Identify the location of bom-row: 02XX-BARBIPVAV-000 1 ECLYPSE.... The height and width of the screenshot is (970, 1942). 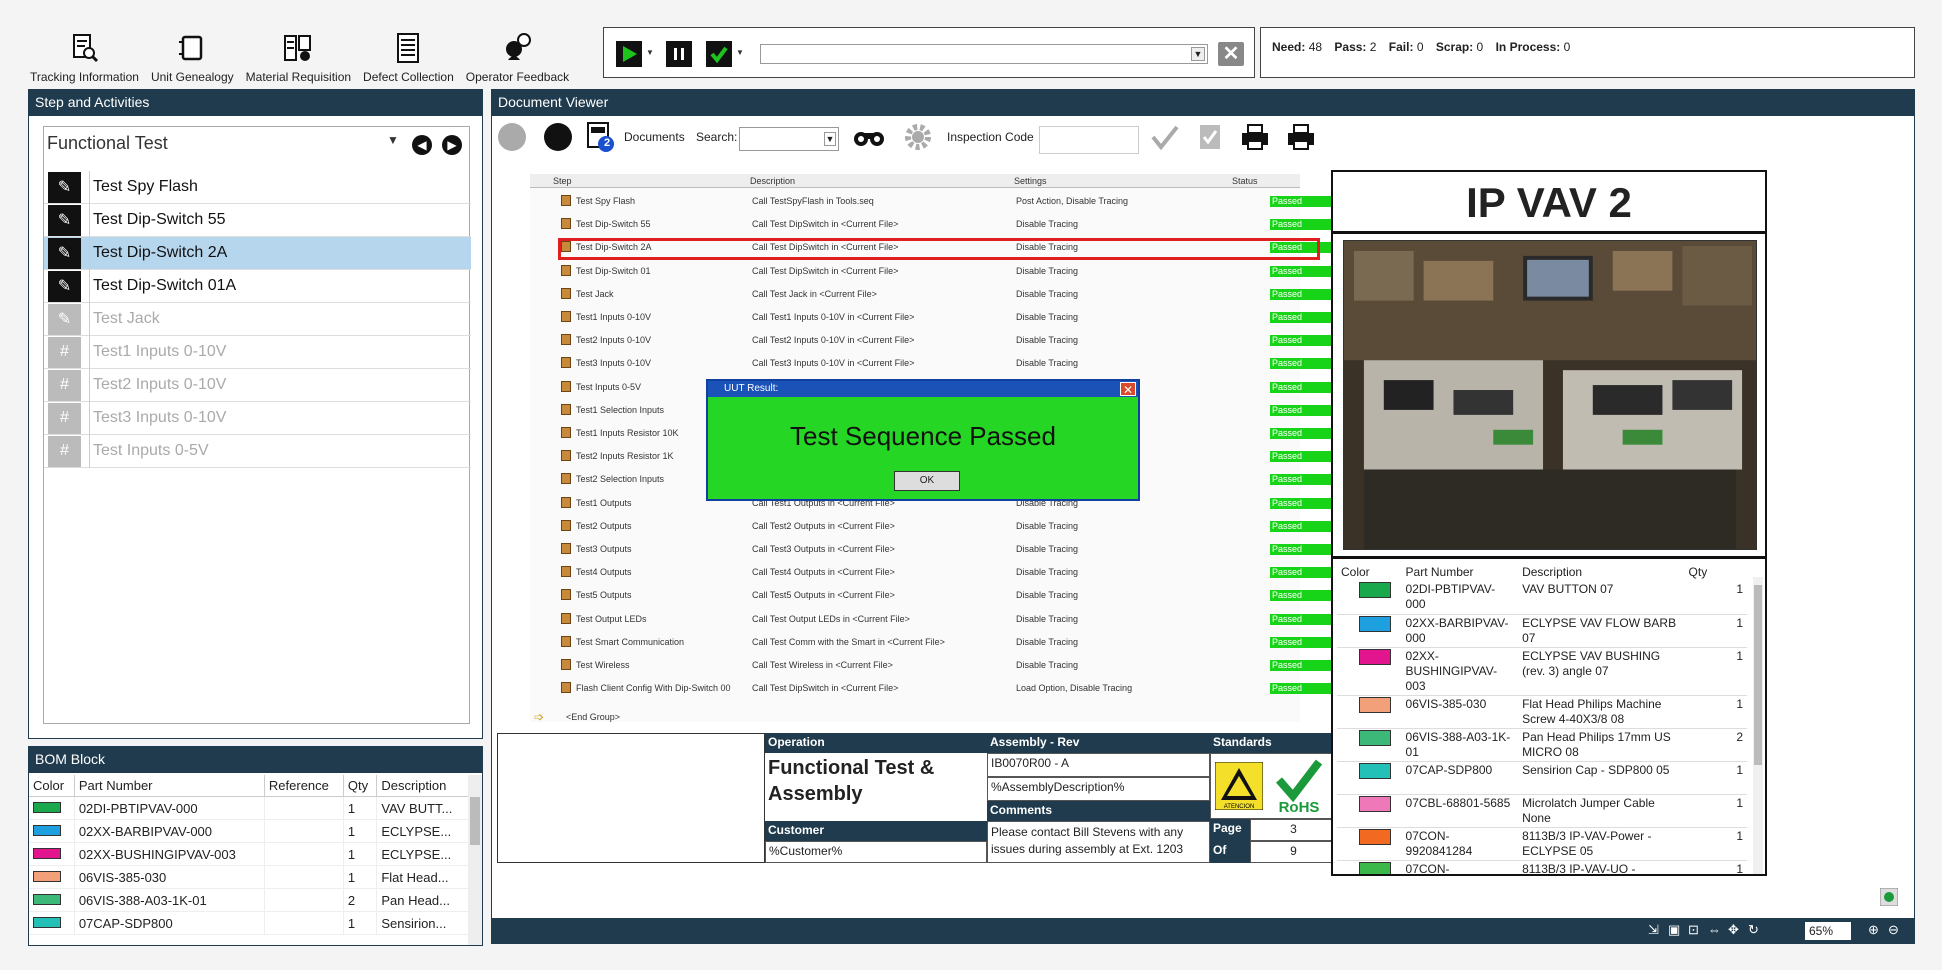
(249, 831).